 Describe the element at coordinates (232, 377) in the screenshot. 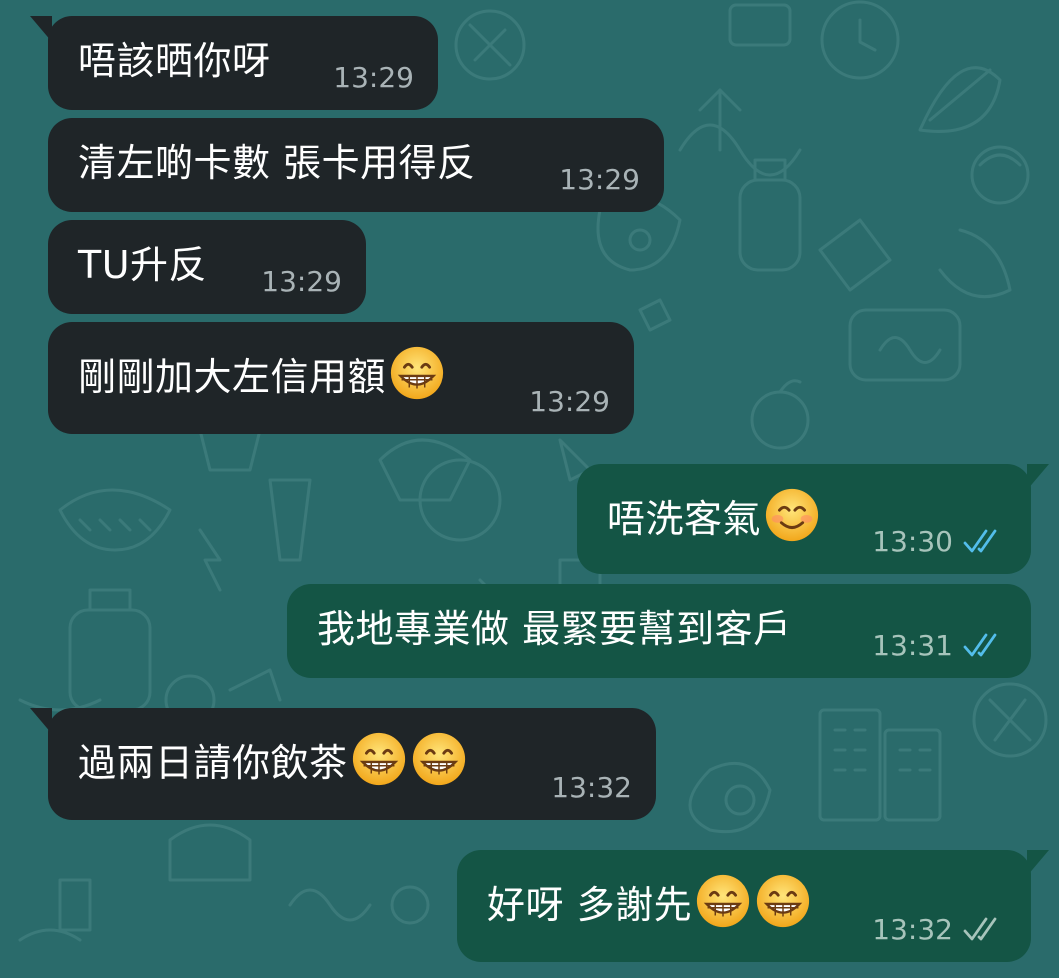

I see `message-text: 剛剛加大左信用額` at that location.